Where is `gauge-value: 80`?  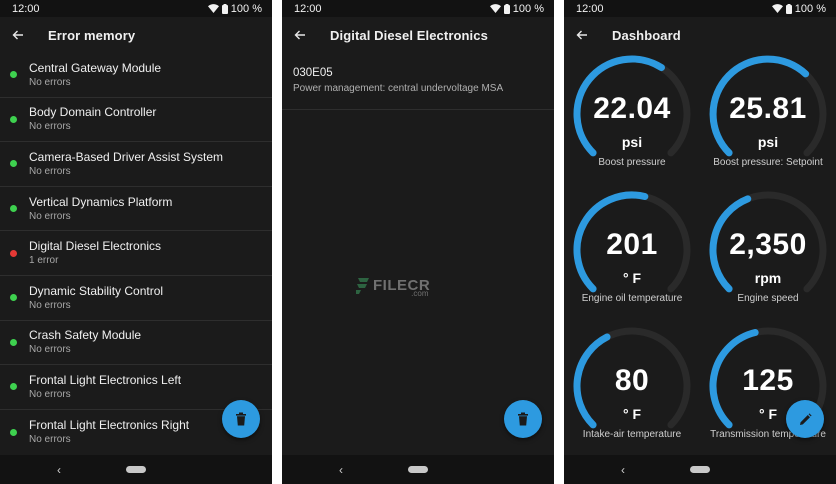
gauge-value: 80 is located at coordinates (632, 380).